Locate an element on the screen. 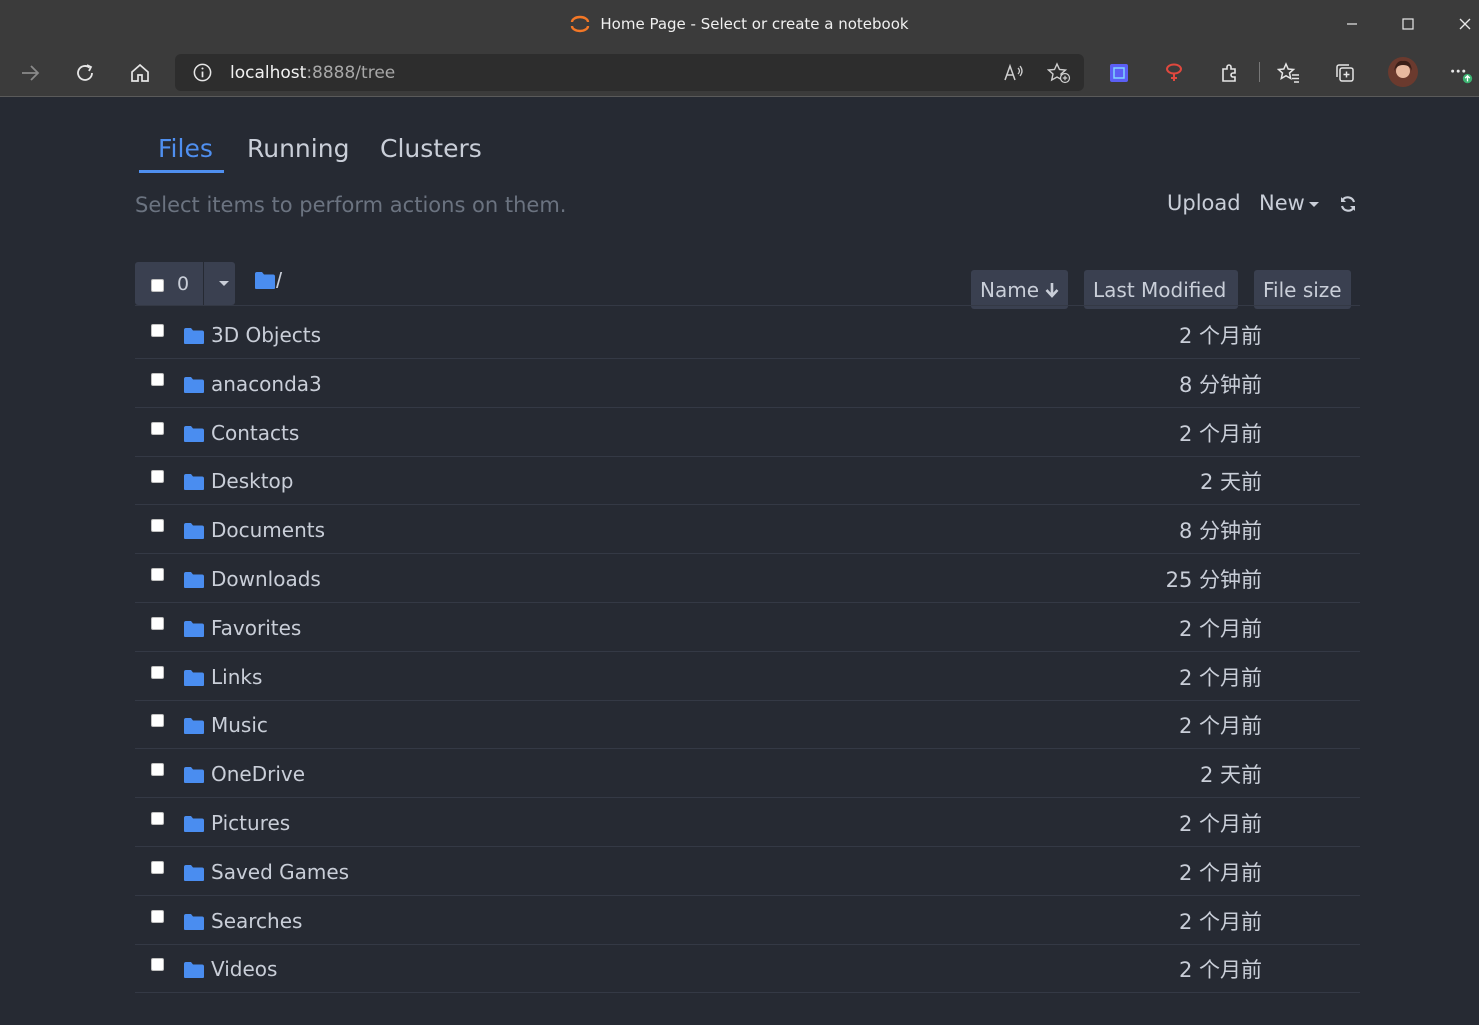 This screenshot has width=1479, height=1025. close-icon is located at coordinates (1465, 24).